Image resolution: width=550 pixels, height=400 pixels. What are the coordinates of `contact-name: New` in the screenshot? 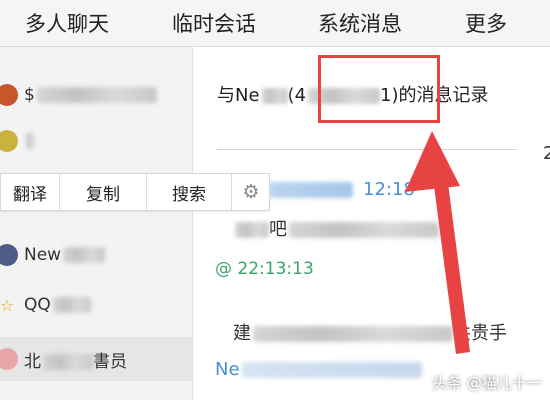 It's located at (65, 255).